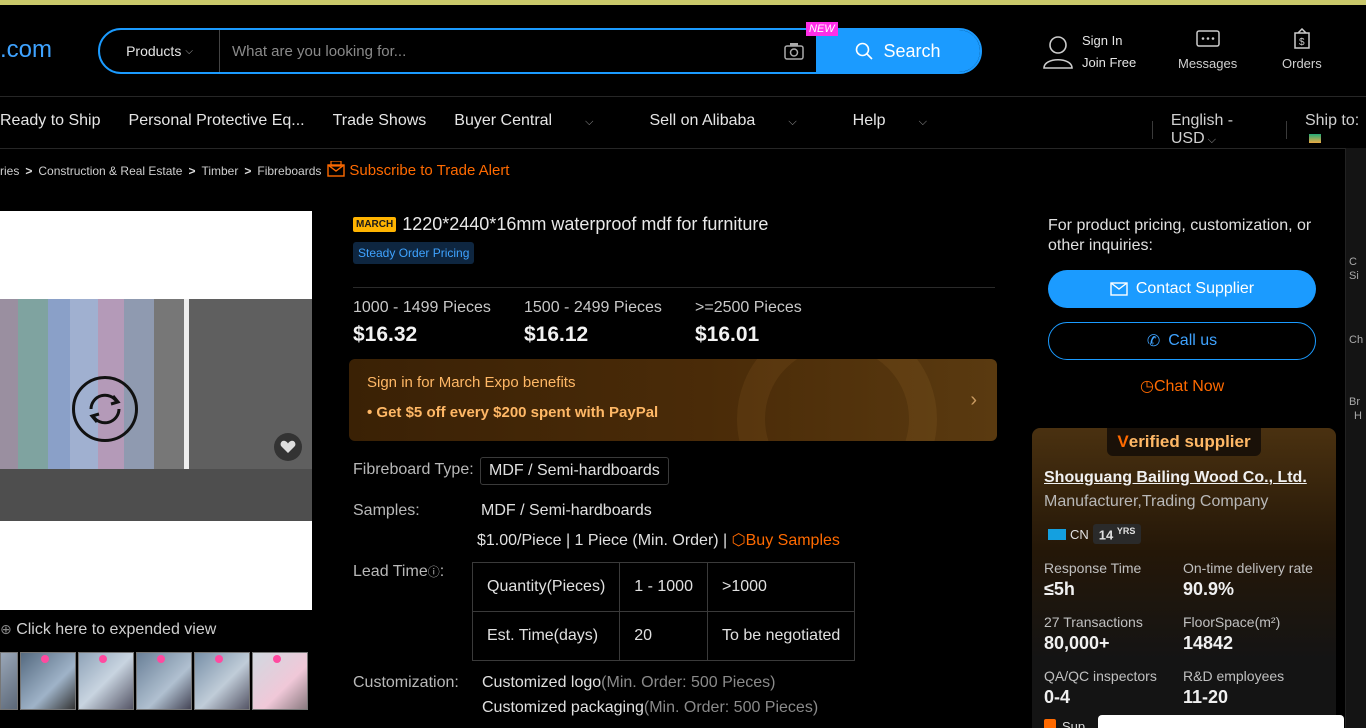  I want to click on stat-label: QA/QC inspectors, so click(1100, 676).